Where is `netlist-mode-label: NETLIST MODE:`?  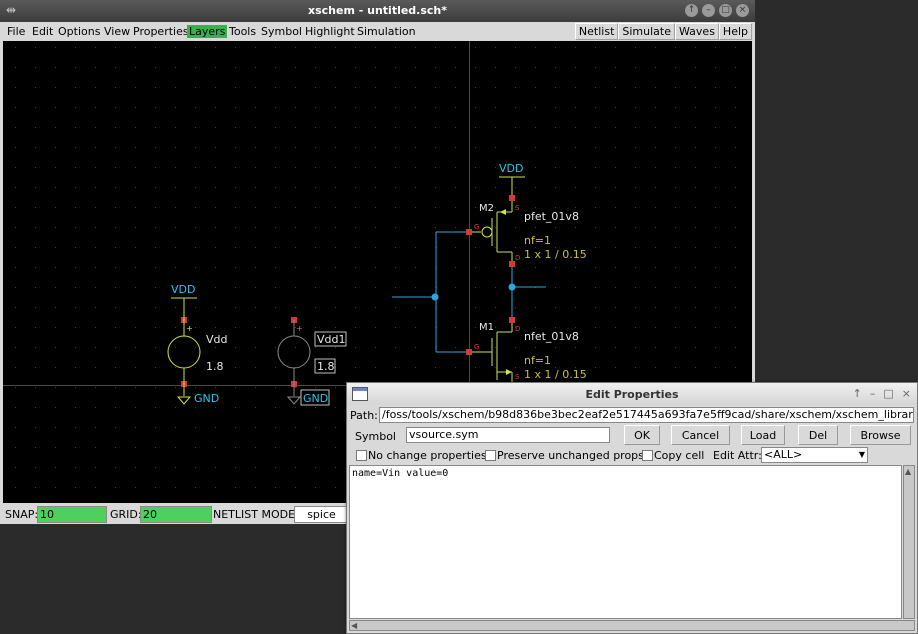 netlist-mode-label: NETLIST MODE: is located at coordinates (256, 514).